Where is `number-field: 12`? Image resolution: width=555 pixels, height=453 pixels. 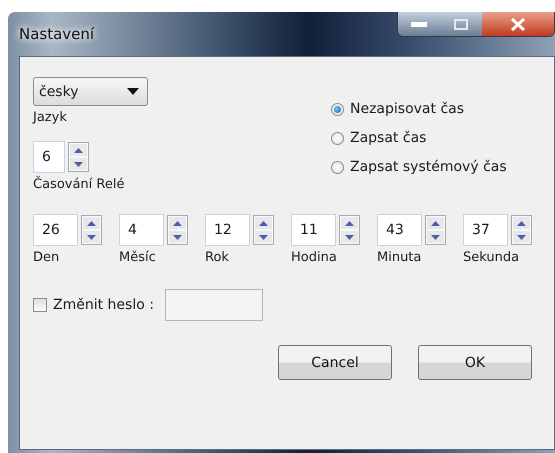
number-field: 12 is located at coordinates (227, 230).